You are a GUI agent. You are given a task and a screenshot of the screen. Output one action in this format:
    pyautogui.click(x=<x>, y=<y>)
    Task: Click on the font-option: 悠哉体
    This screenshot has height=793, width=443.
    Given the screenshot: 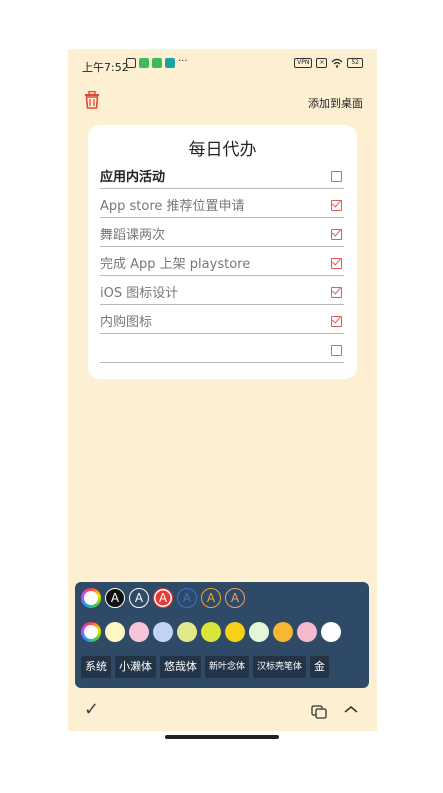 What is the action you would take?
    pyautogui.click(x=180, y=667)
    